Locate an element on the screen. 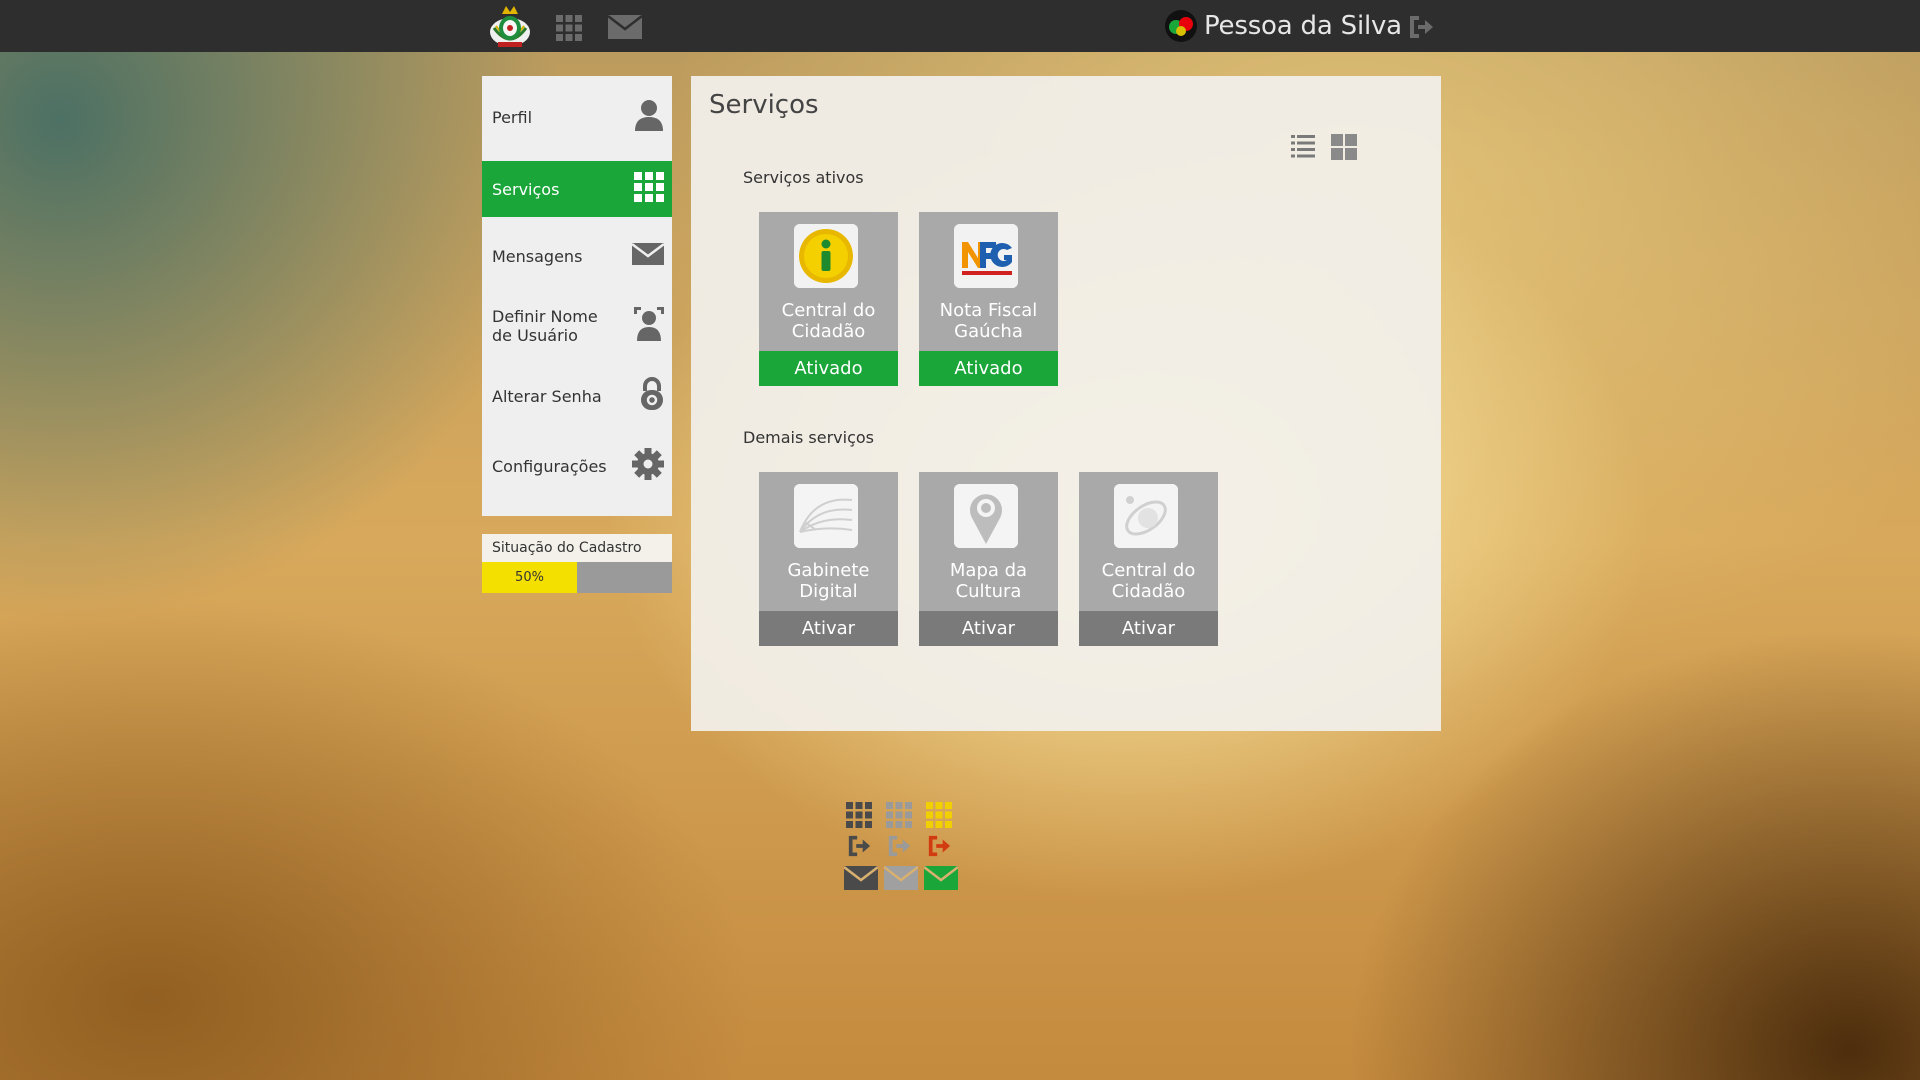 The image size is (1920, 1080). registration-progress-bar: 50% is located at coordinates (577, 577).